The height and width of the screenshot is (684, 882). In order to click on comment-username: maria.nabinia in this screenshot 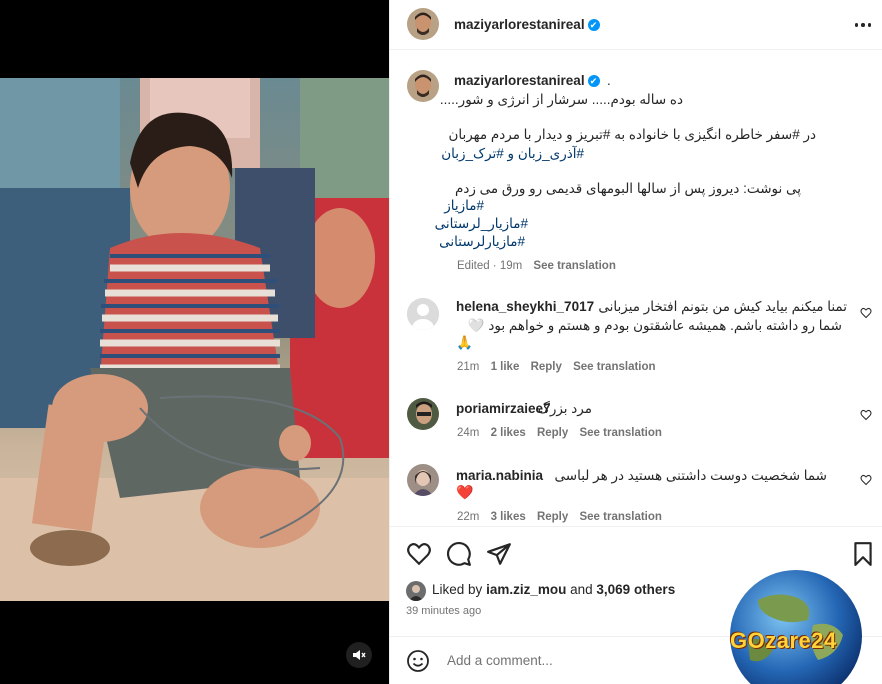, I will do `click(499, 475)`.